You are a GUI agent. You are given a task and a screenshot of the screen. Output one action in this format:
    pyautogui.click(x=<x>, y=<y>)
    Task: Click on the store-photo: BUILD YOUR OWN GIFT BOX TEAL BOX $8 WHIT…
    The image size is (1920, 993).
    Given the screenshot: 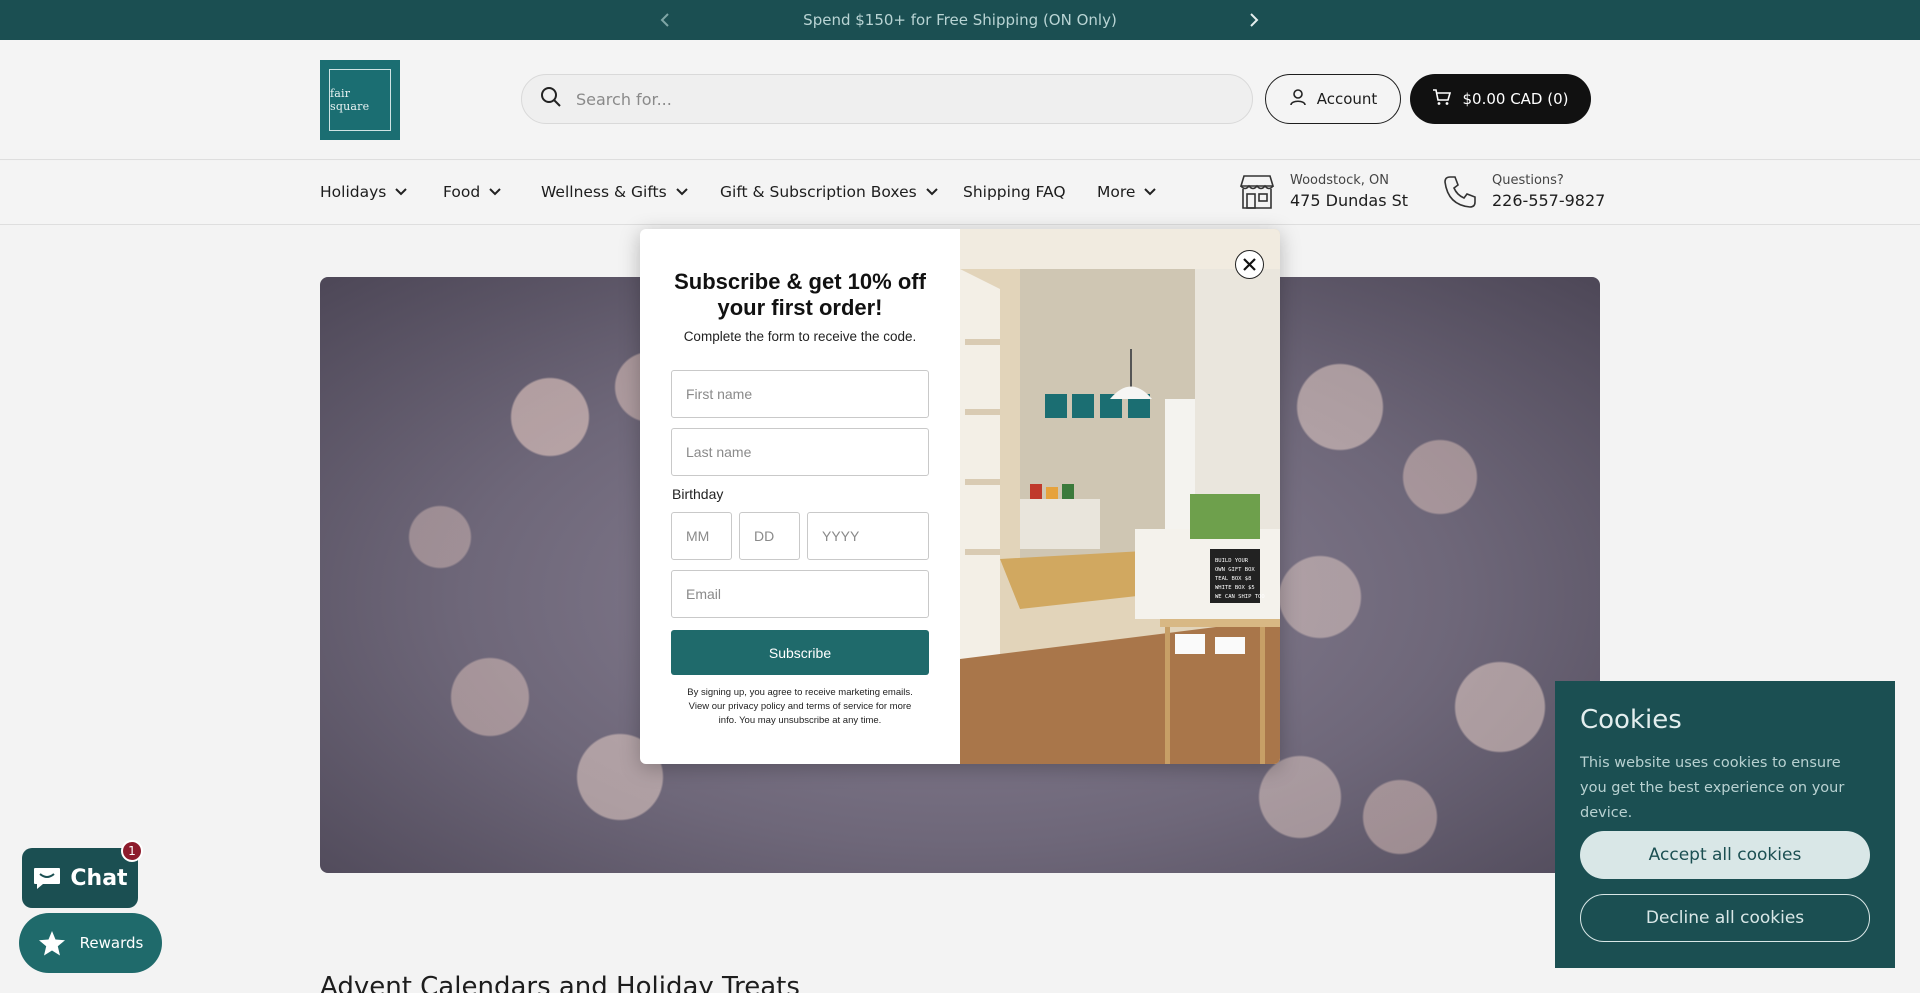 What is the action you would take?
    pyautogui.click(x=1120, y=496)
    